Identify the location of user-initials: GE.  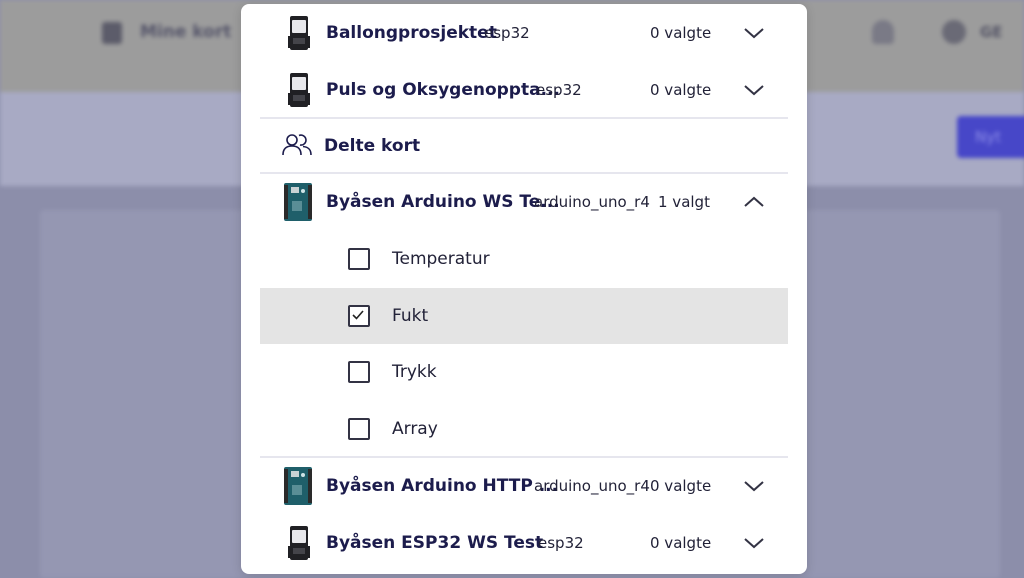
(991, 32).